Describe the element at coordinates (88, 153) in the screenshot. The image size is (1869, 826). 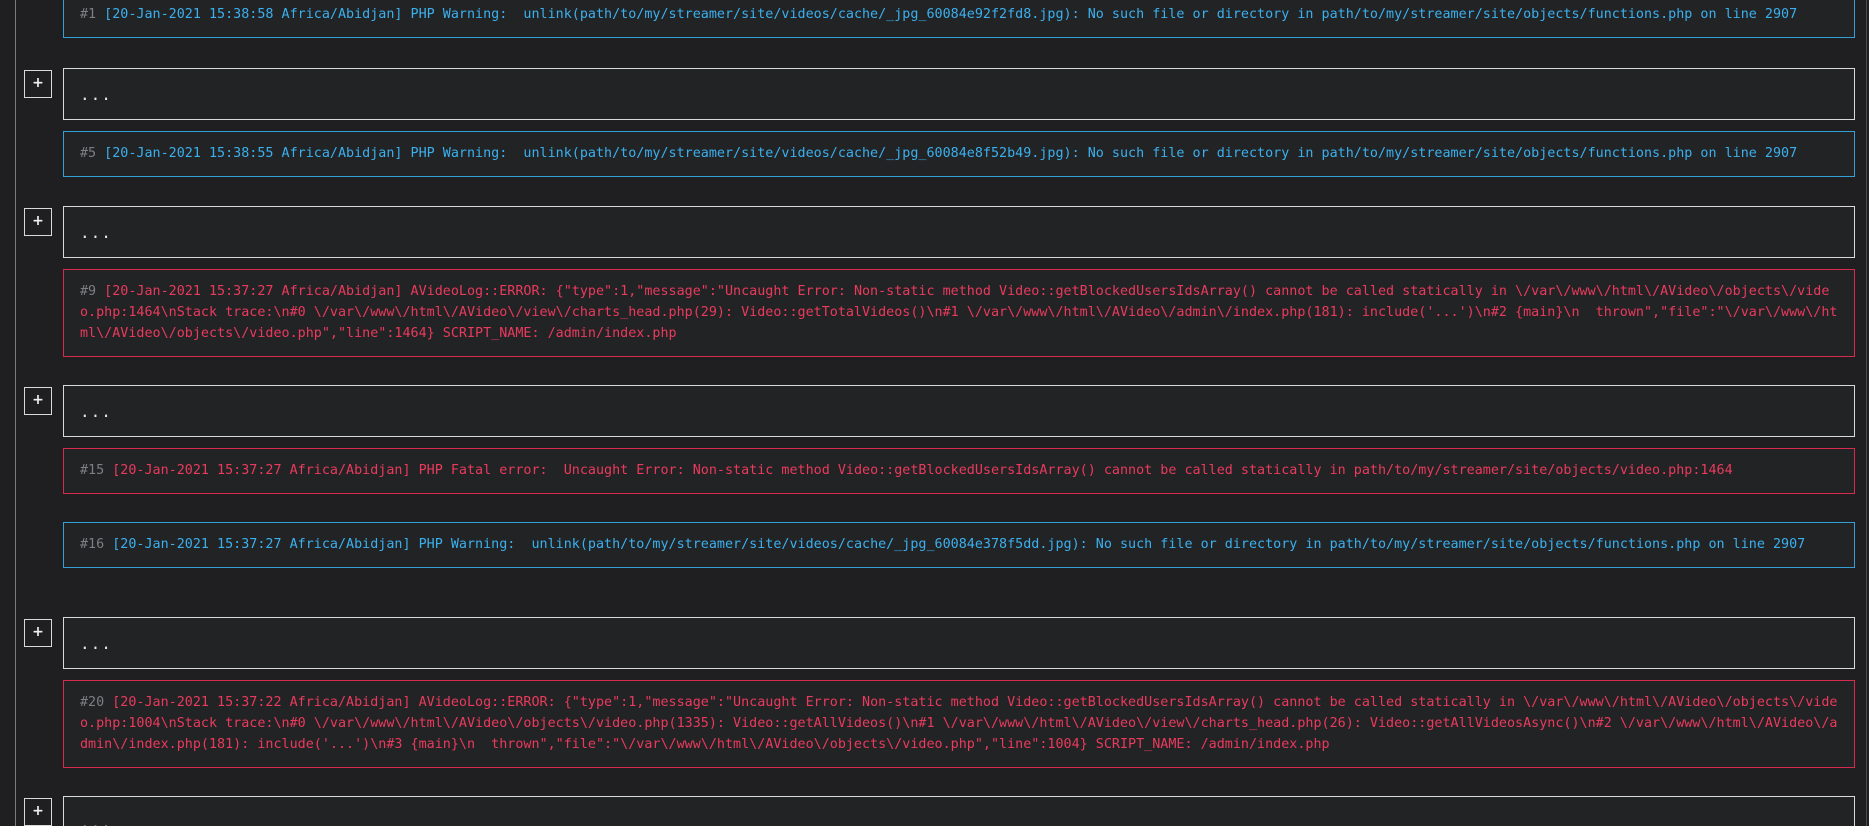
I see `log-entry-number: #5` at that location.